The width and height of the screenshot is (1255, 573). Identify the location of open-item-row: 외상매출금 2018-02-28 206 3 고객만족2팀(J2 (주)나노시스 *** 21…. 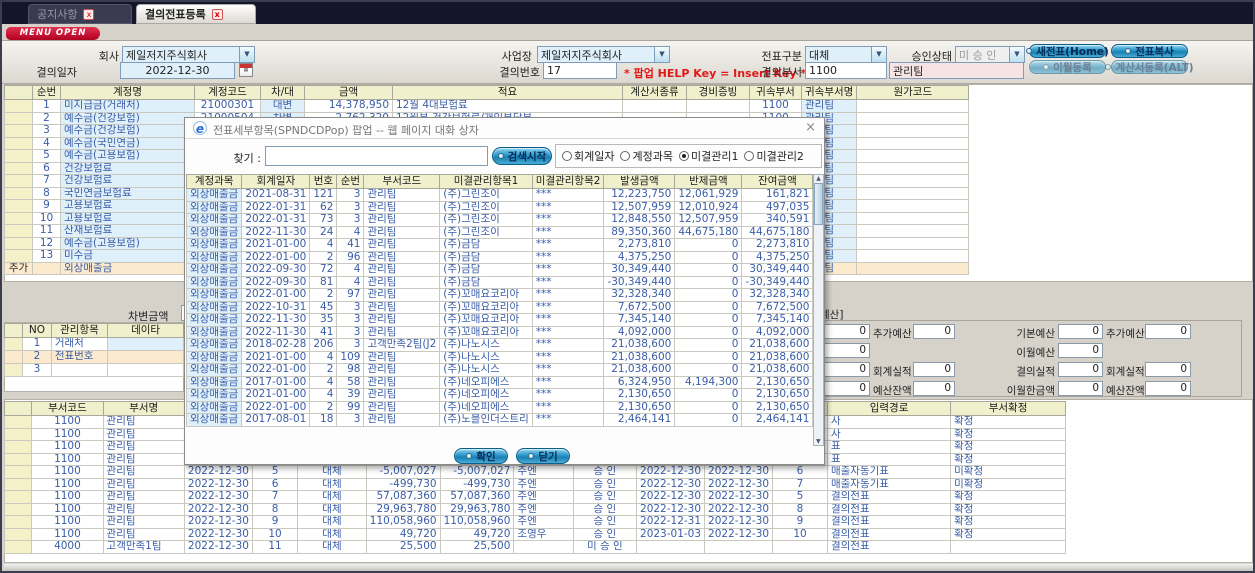
(499, 345).